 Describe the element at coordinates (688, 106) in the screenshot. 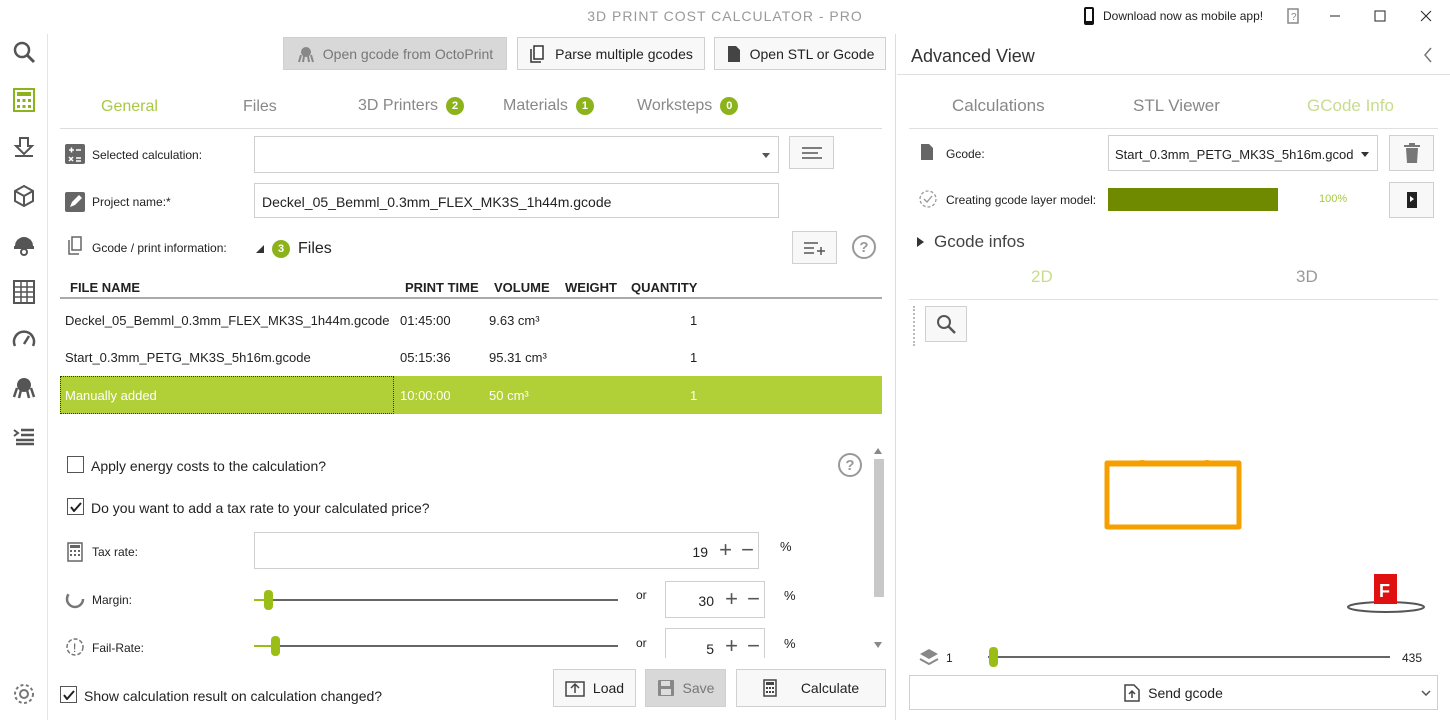

I see `tab-worksteps: Worksteps 0` at that location.